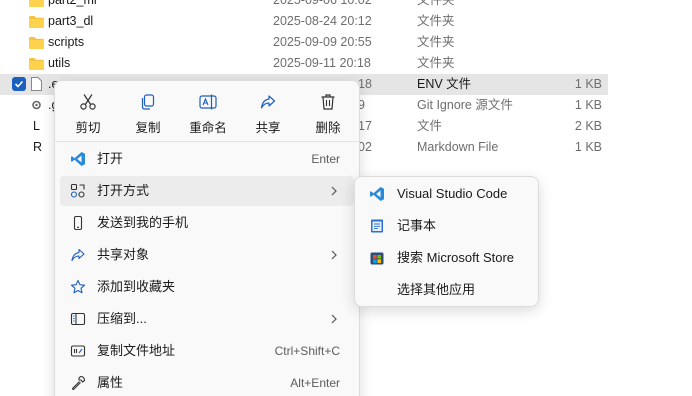  I want to click on menu-item-label: 打开, so click(110, 158).